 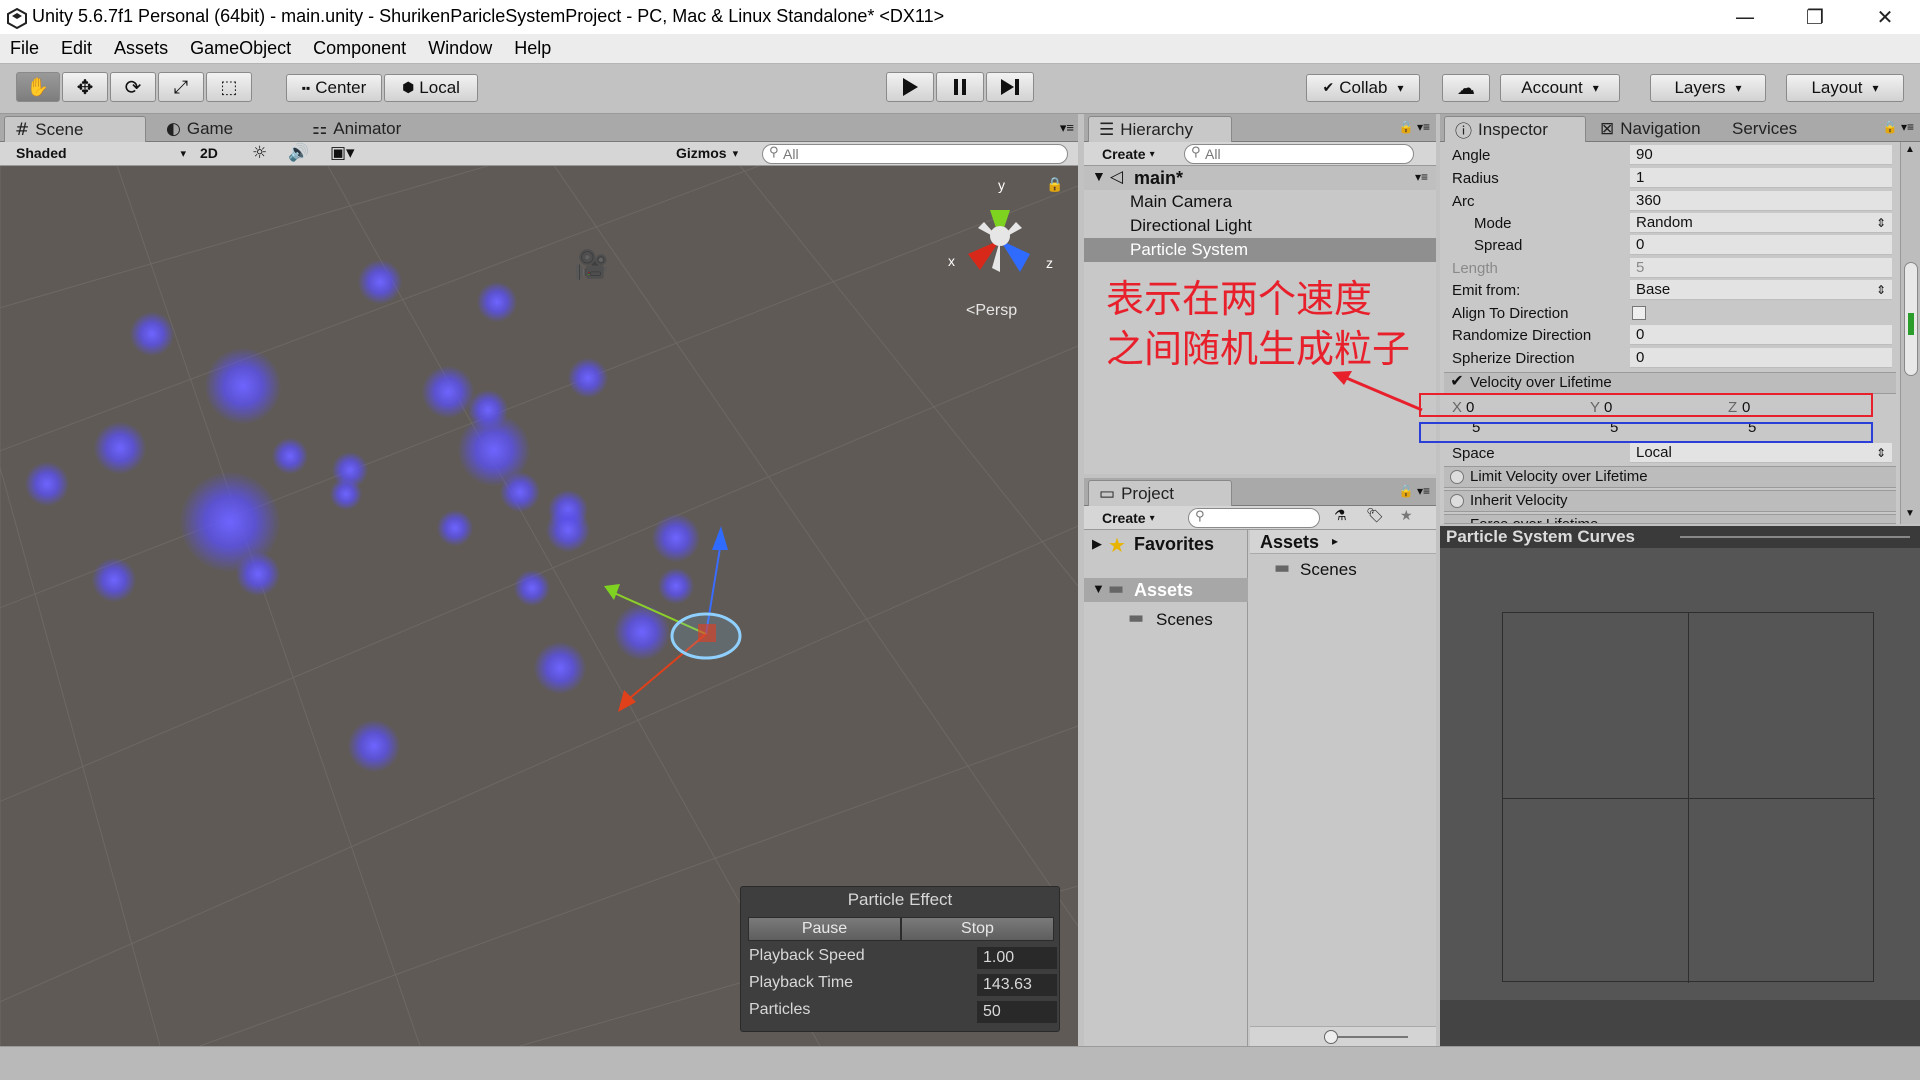 I want to click on checkmark-icon: ✔, so click(x=1457, y=382).